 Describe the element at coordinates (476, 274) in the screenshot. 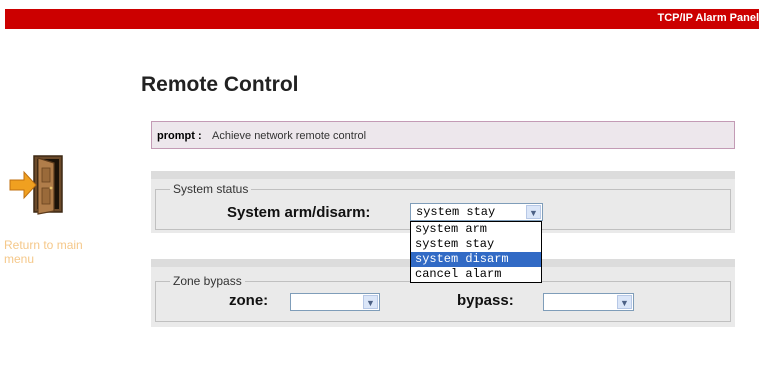

I see `option-cancel-alarm: cancel alarm` at that location.